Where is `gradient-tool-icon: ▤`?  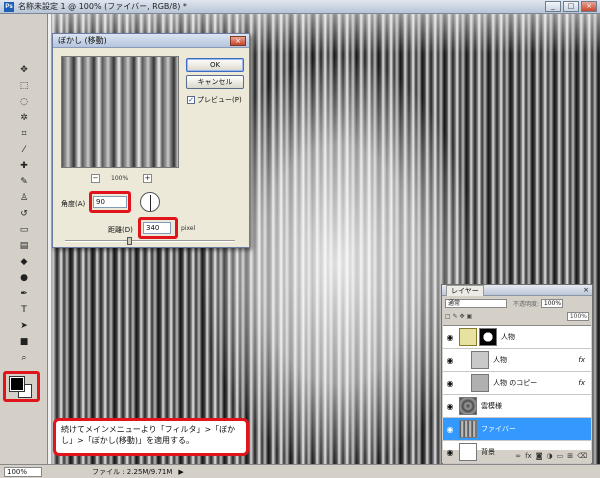 gradient-tool-icon: ▤ is located at coordinates (24, 246).